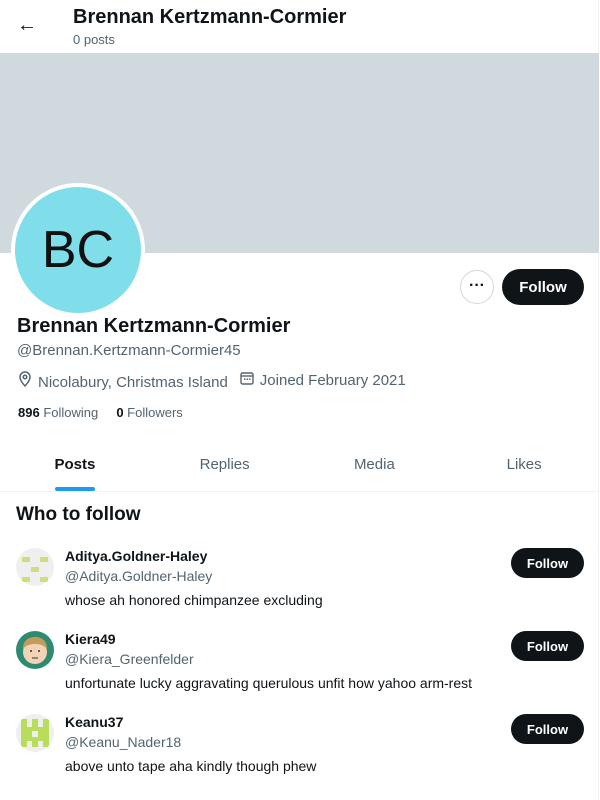 The height and width of the screenshot is (800, 600). I want to click on tab-posts: Posts, so click(75, 465).